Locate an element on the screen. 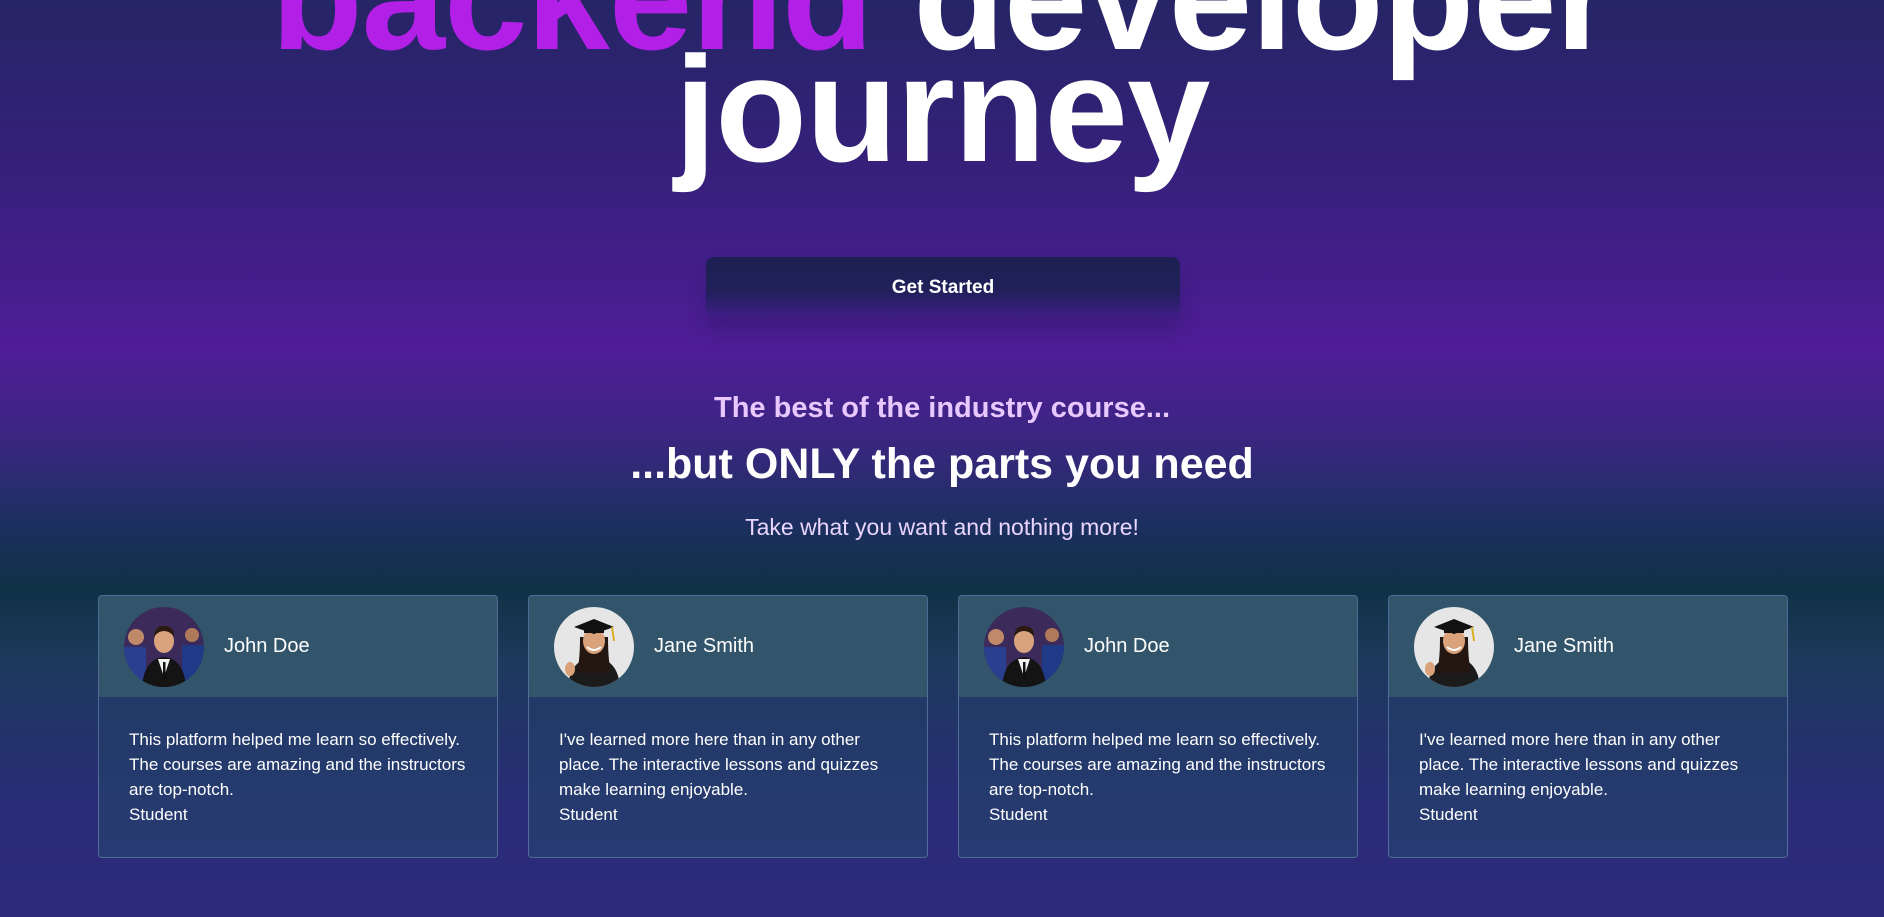  get-started-button: Get Started is located at coordinates (943, 287).